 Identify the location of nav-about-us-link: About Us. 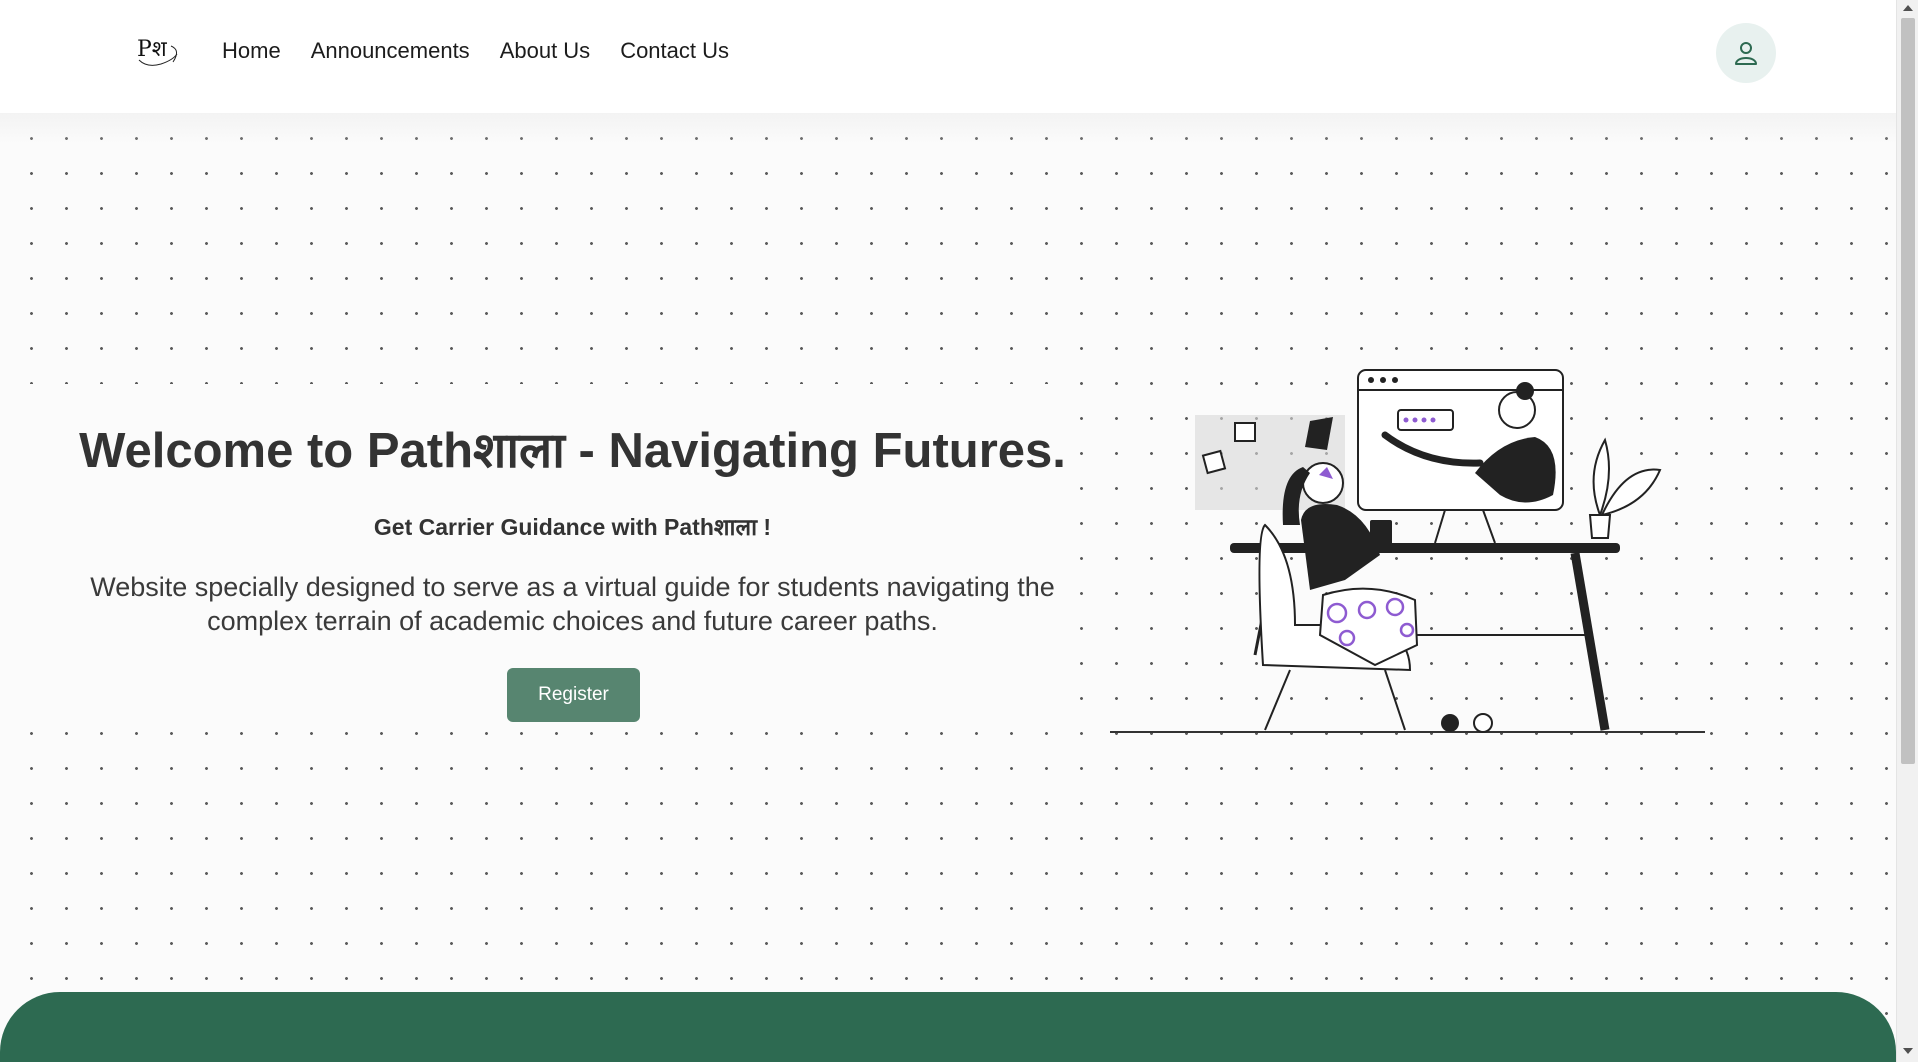
(545, 51).